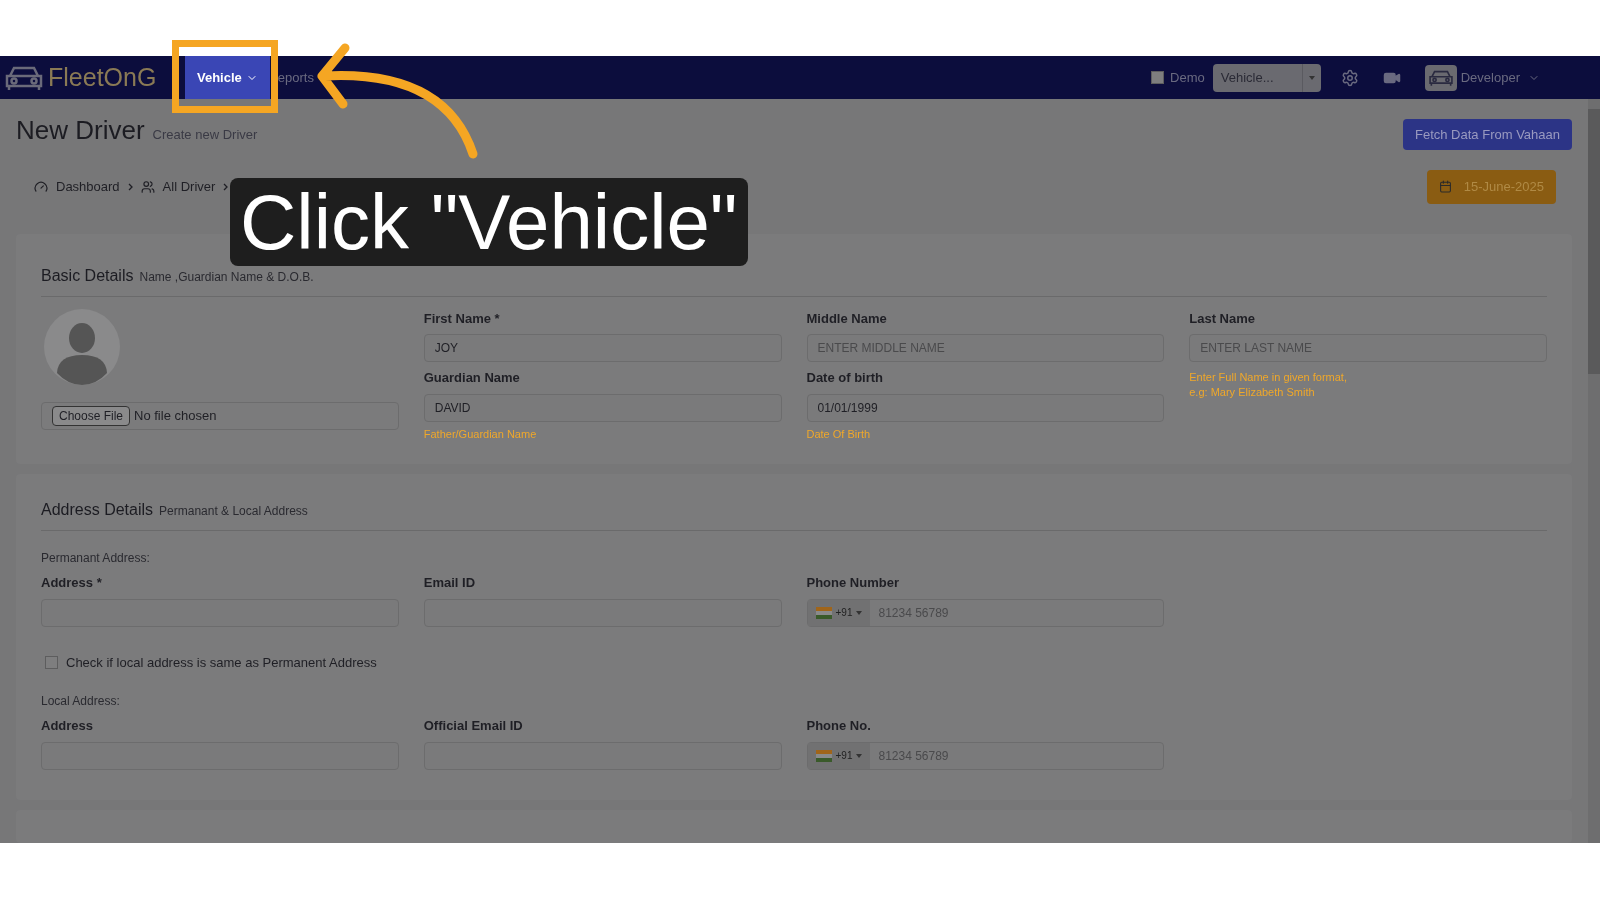 The height and width of the screenshot is (900, 1600). I want to click on format-note: Enter Full Name in given format,, so click(1268, 377).